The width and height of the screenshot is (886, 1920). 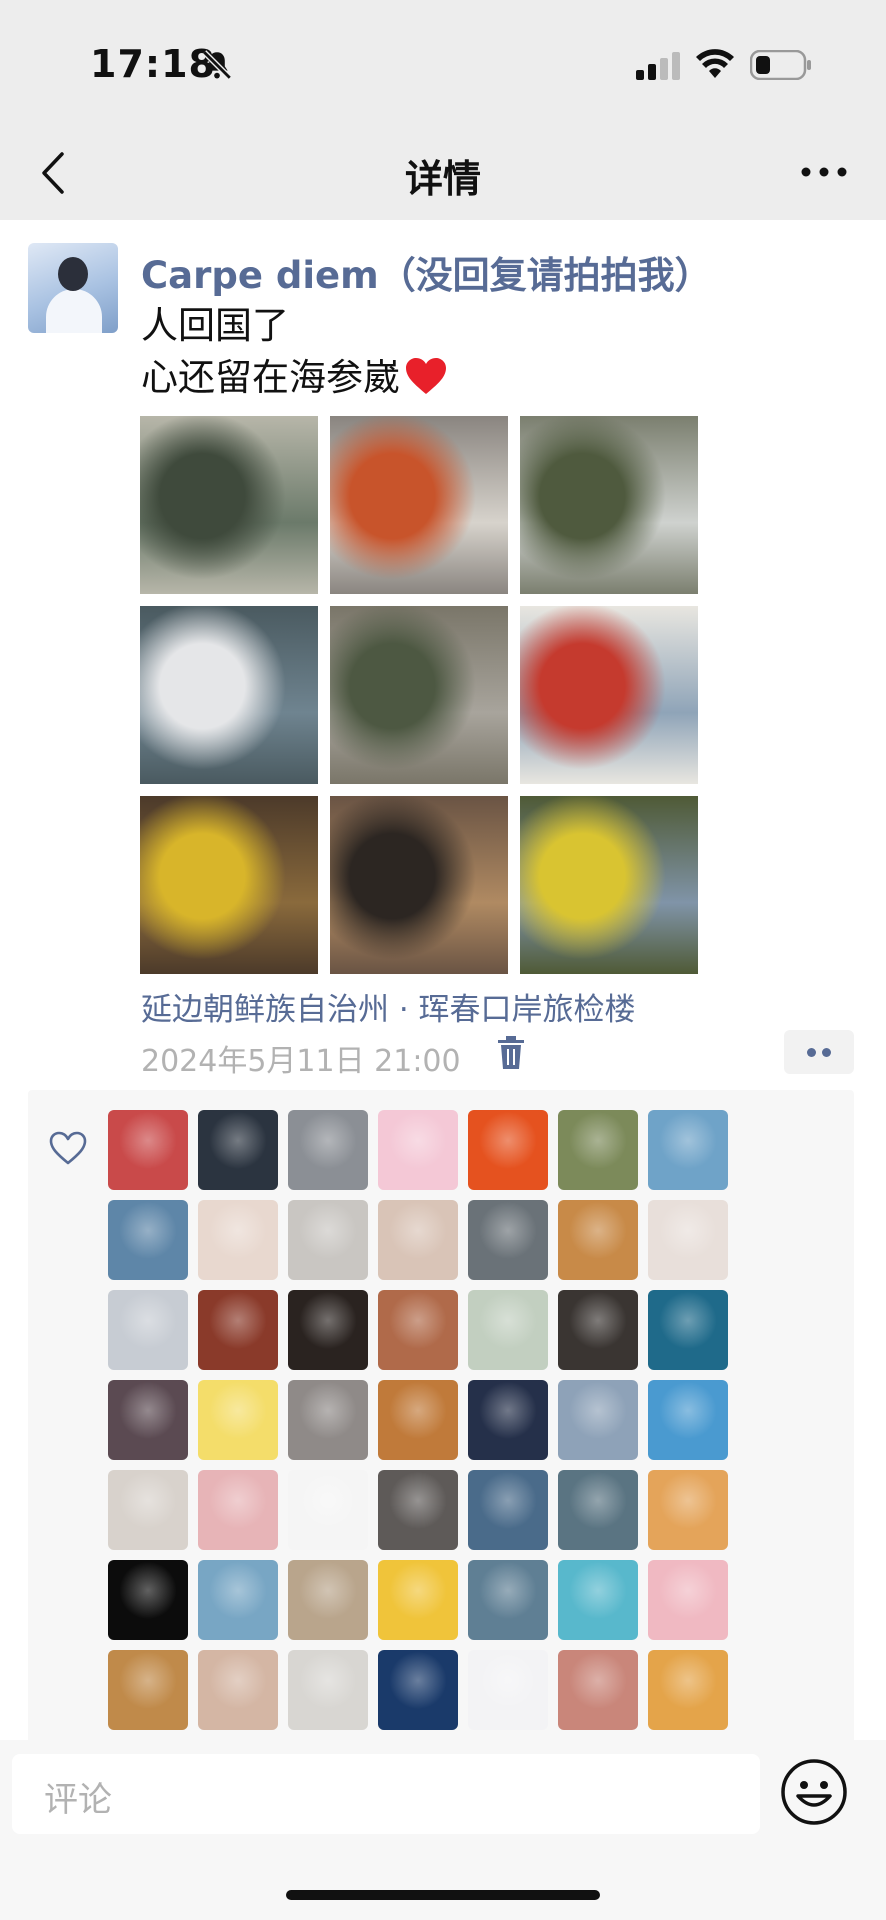 I want to click on crab-legs-photo, so click(x=419, y=505).